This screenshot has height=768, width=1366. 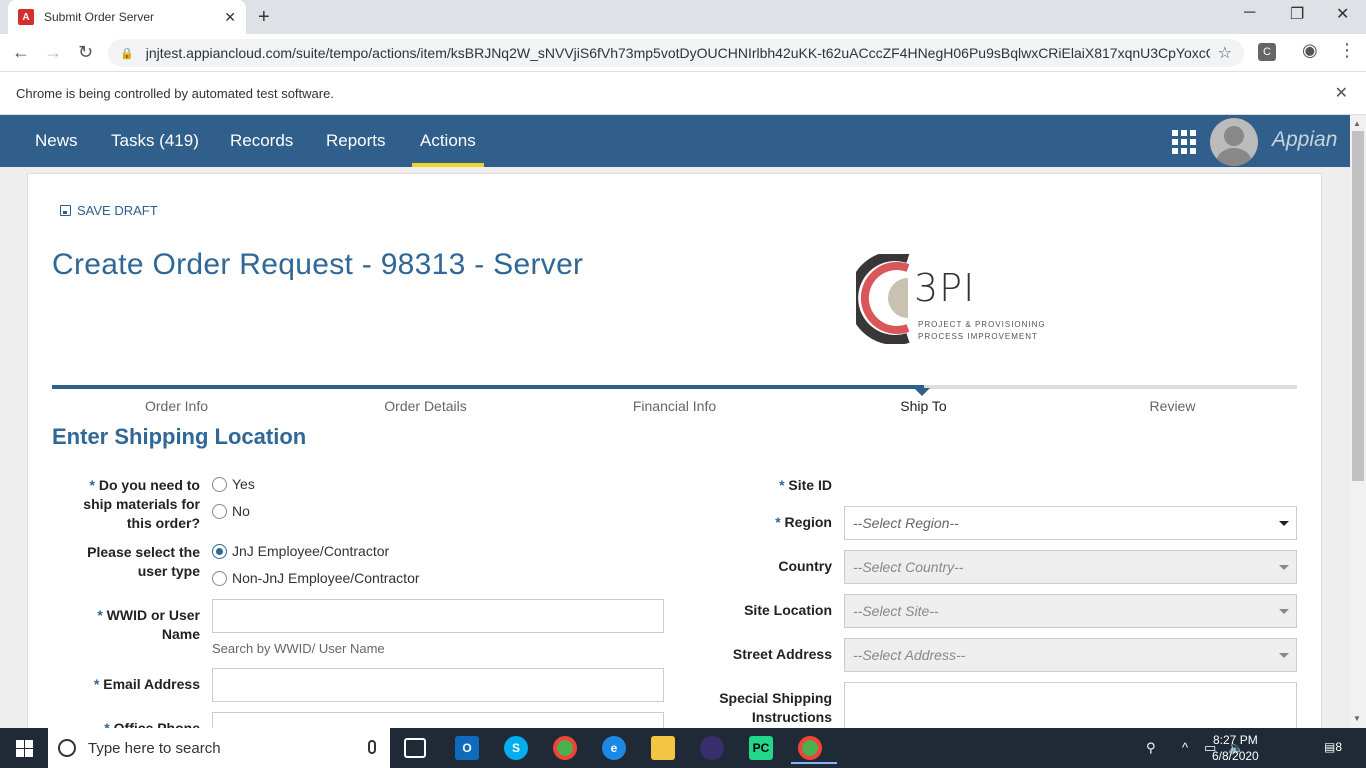 What do you see at coordinates (761, 748) in the screenshot?
I see `pycharm-icon: PC` at bounding box center [761, 748].